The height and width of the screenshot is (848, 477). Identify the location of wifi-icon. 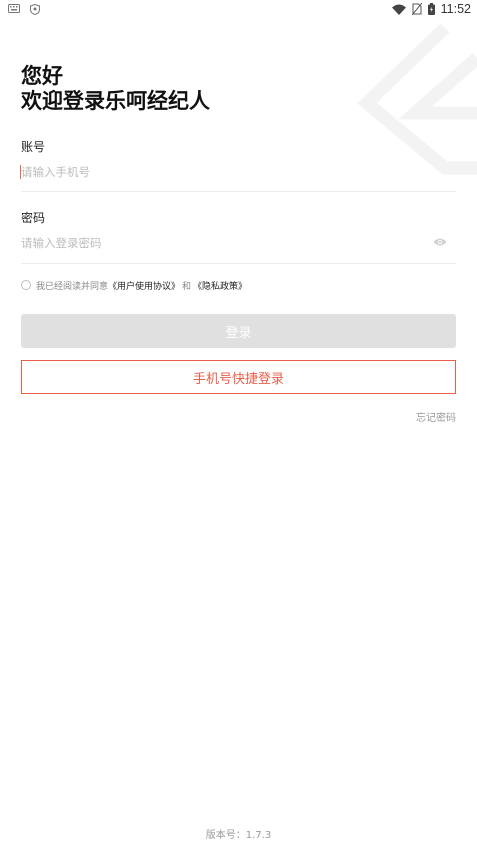
(398, 9).